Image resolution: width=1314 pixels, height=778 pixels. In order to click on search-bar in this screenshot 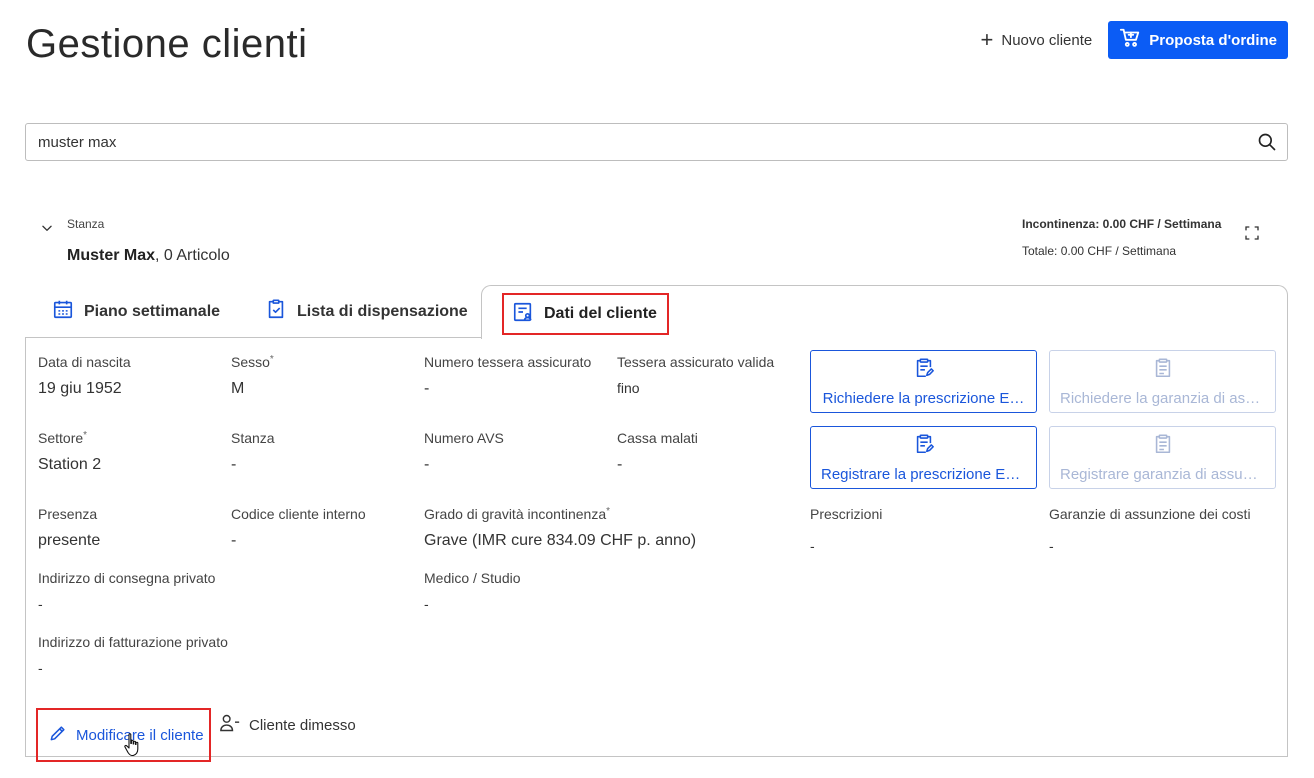, I will do `click(656, 142)`.